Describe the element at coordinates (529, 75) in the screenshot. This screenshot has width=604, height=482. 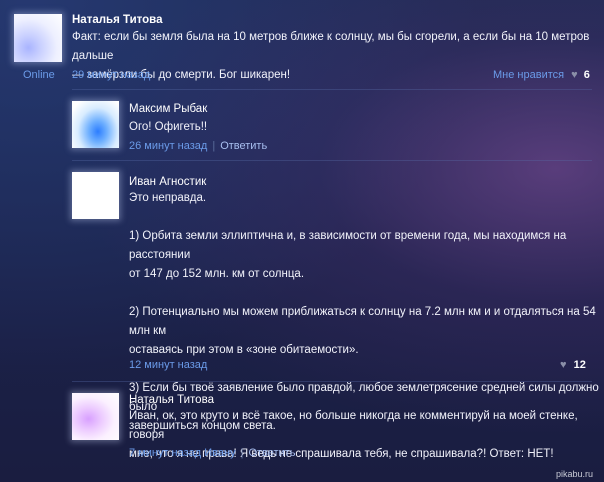
I see `like-label: Мне нравится` at that location.